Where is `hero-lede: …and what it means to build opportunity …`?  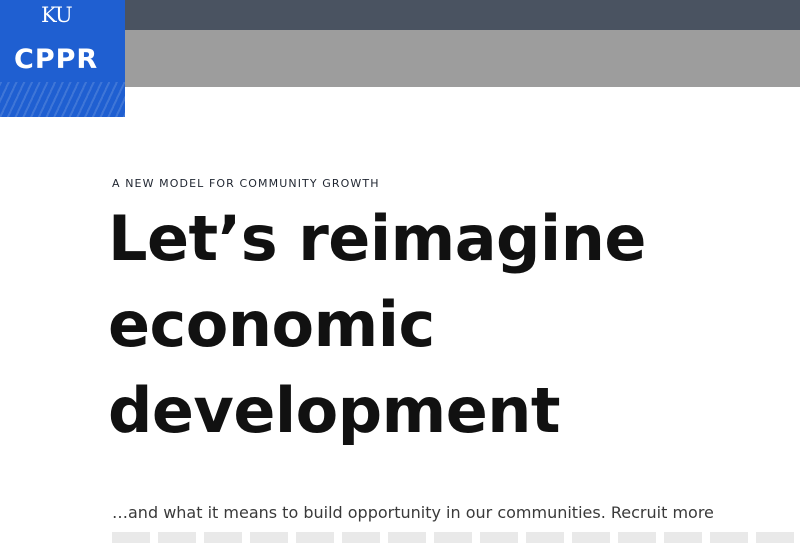 hero-lede: …and what it means to build opportunity … is located at coordinates (413, 512).